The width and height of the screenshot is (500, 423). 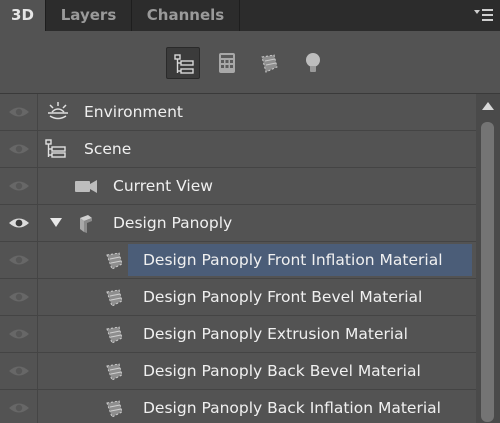 I want to click on tree-row-front-bevel-material: Design Panoply Front Bevel Material, so click(x=238, y=297).